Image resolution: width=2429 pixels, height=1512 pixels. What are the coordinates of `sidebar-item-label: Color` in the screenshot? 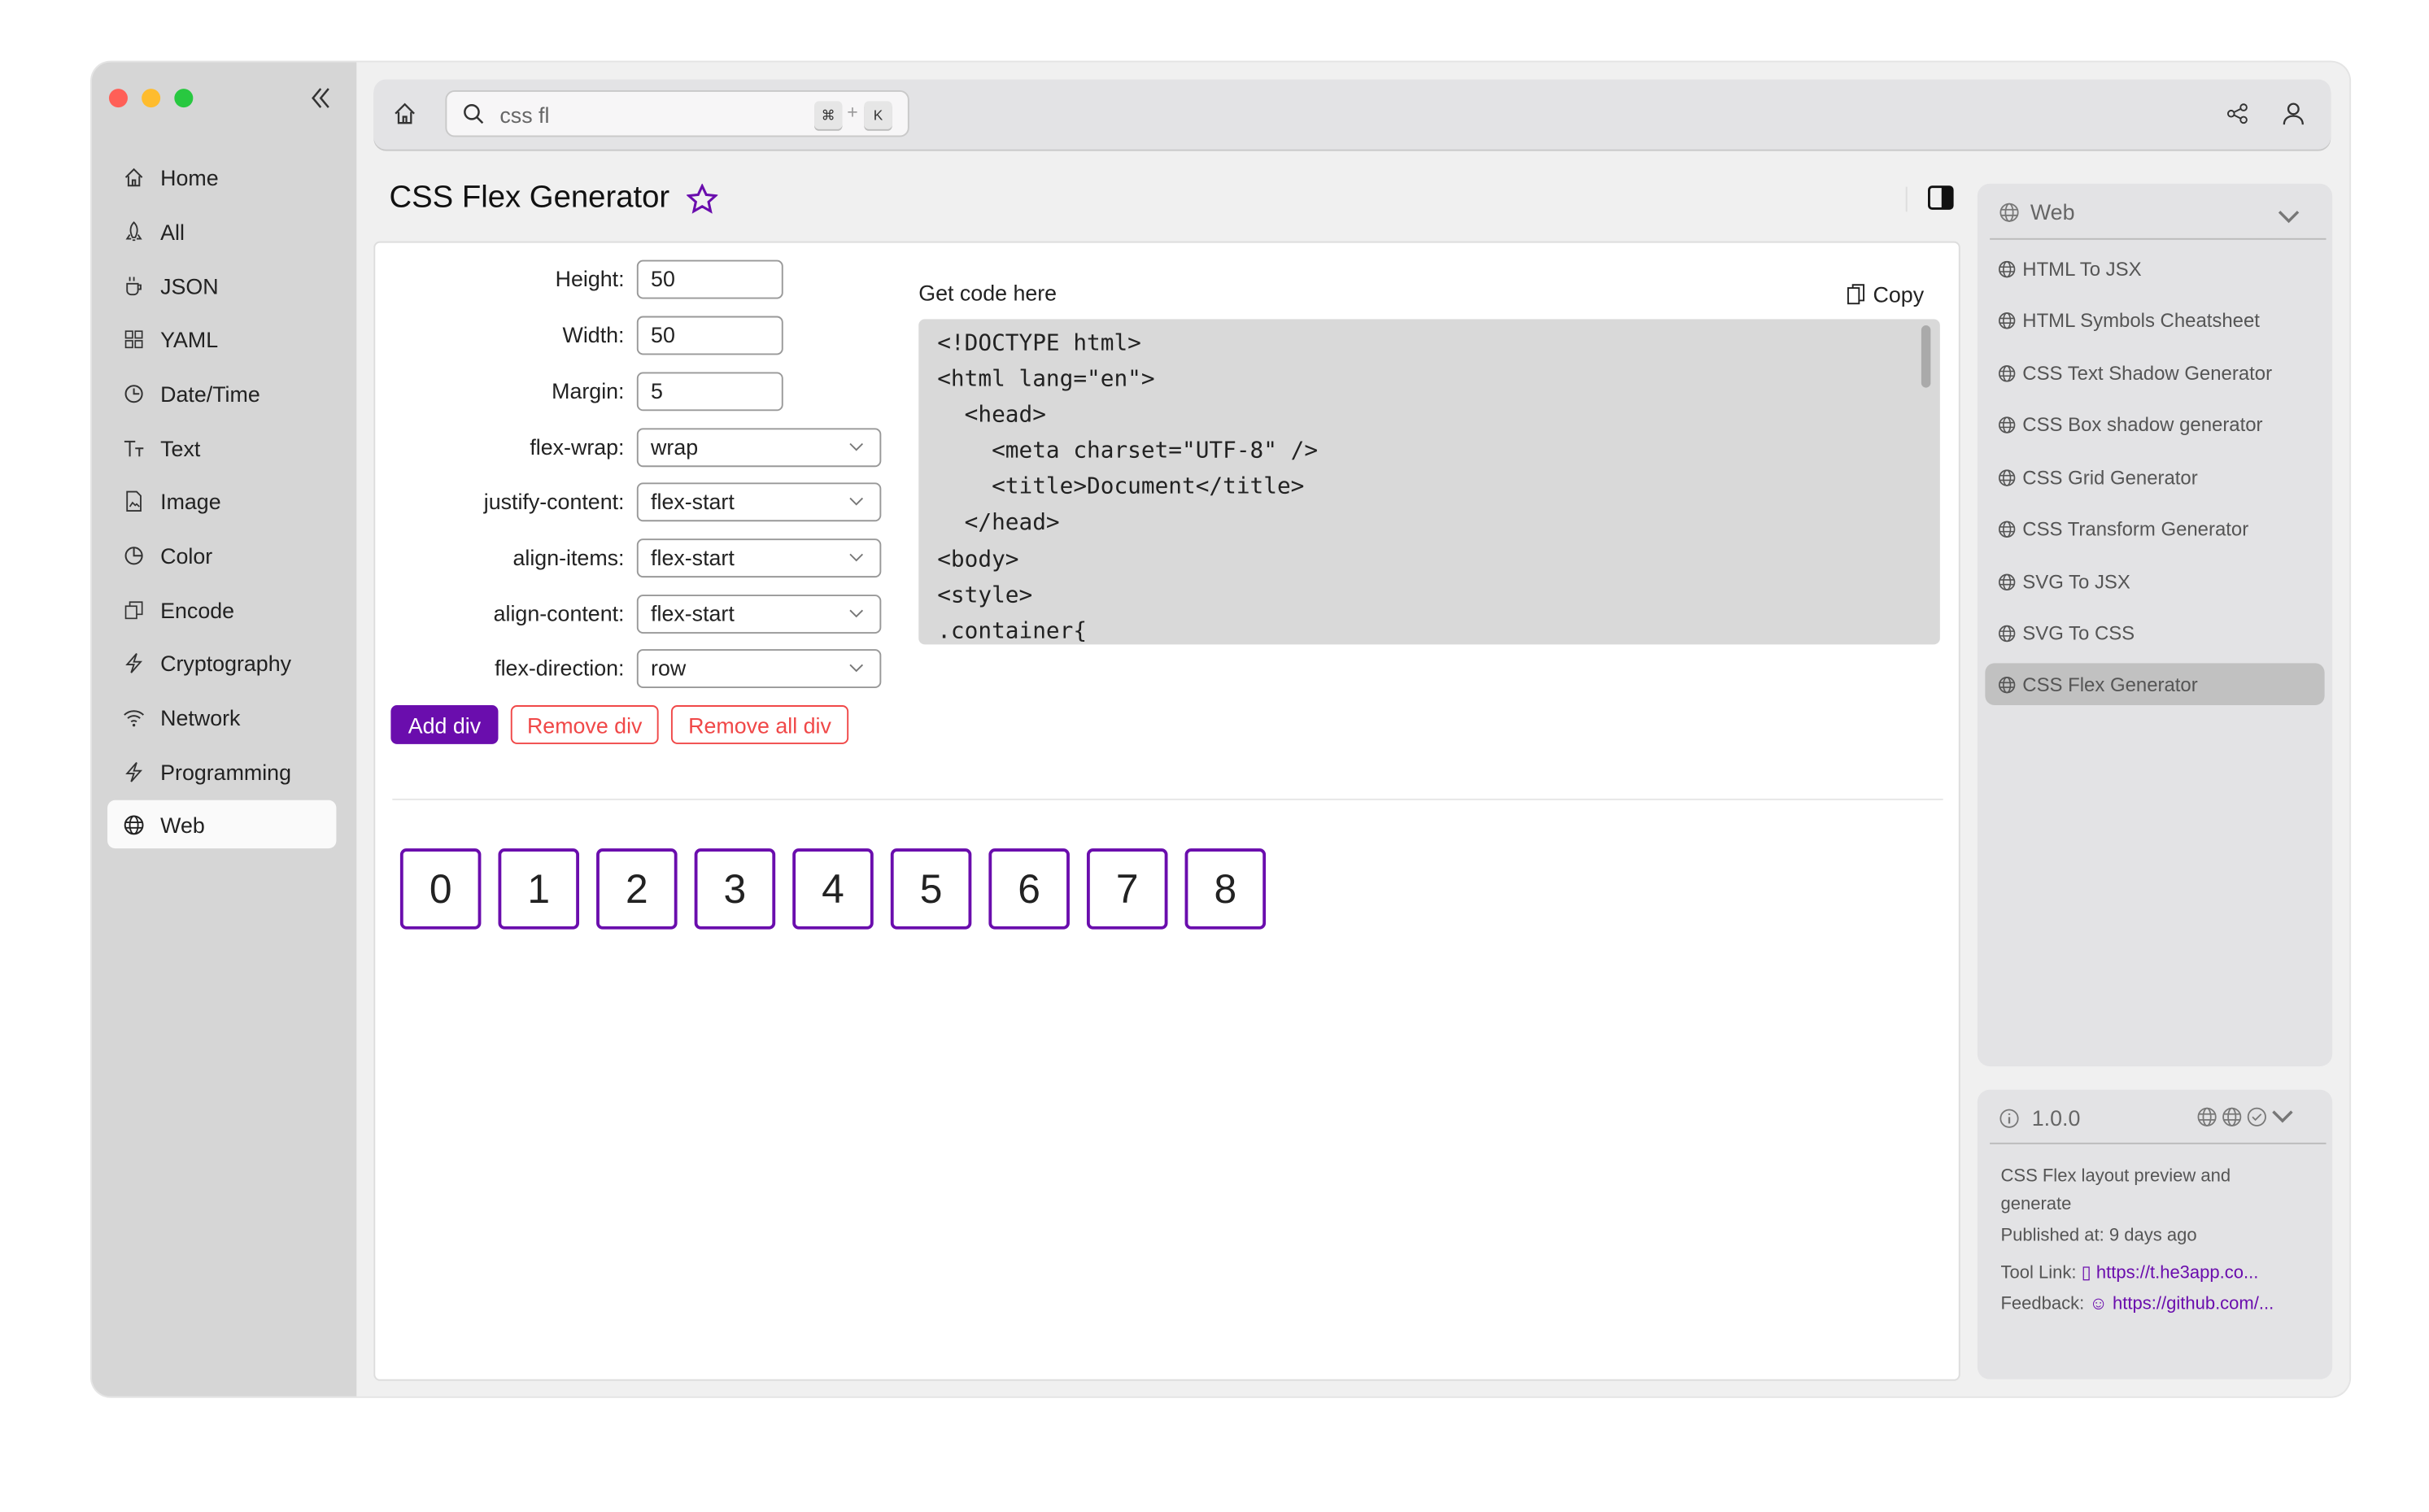 It's located at (186, 555).